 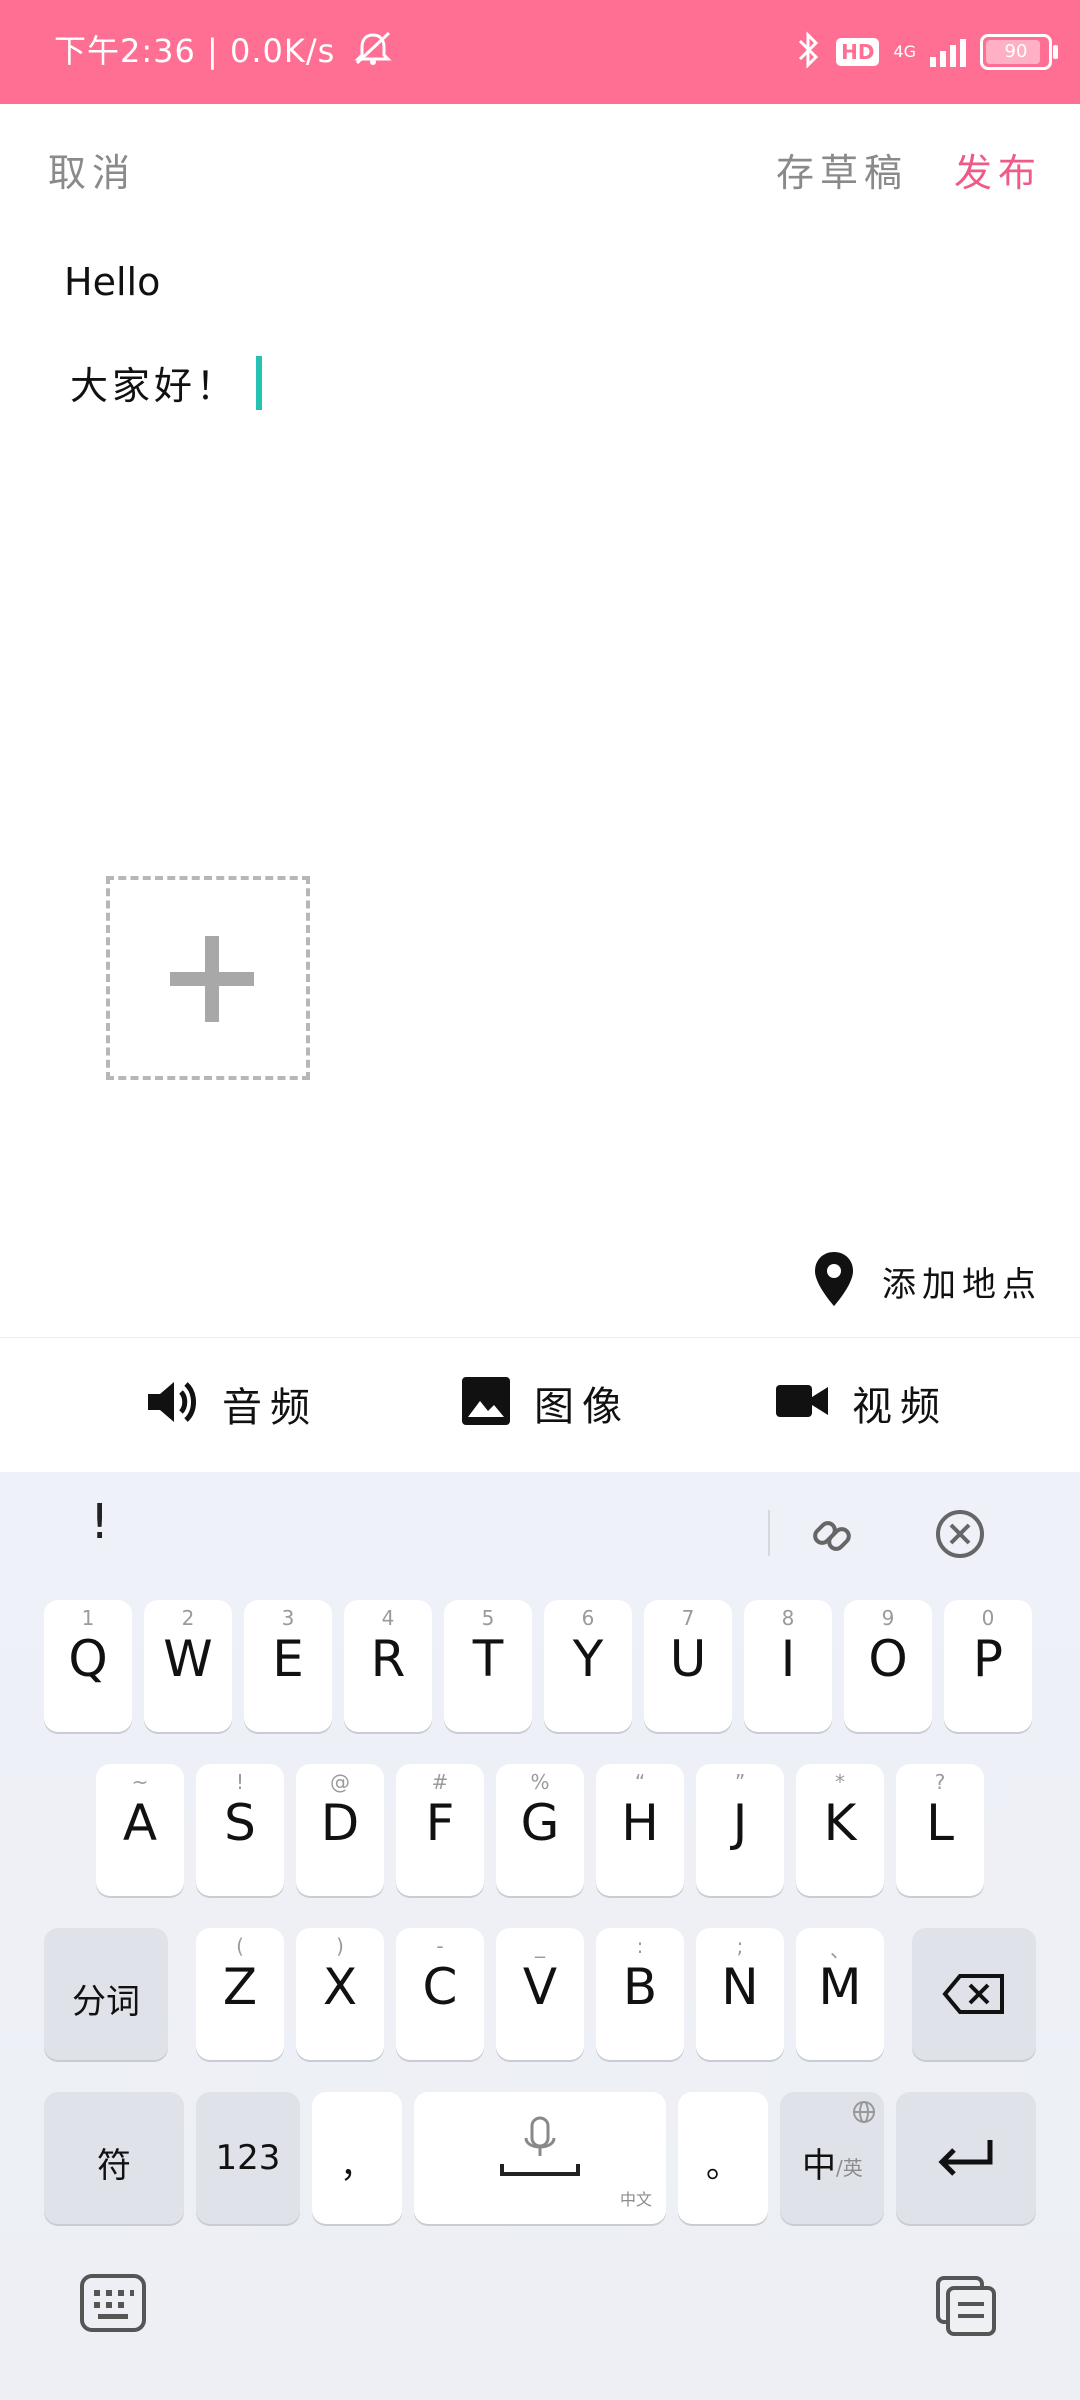 I want to click on numbers-label: 123, so click(x=248, y=2158).